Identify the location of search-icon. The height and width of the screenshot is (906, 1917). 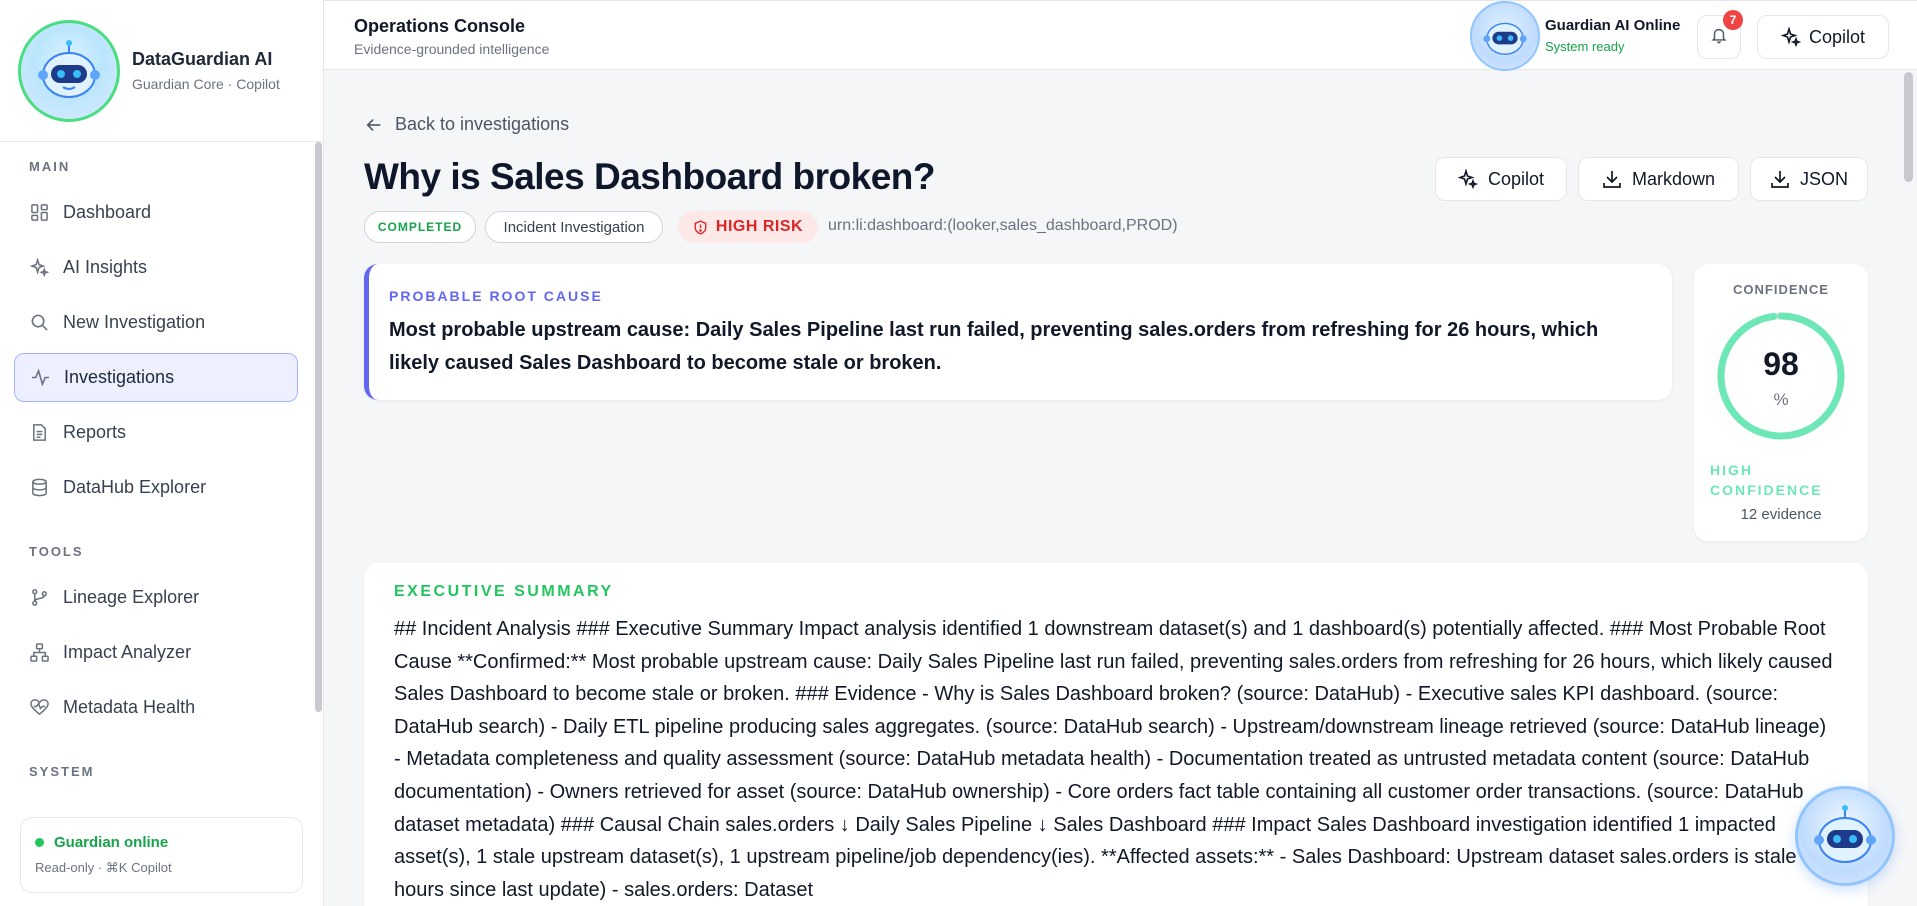
(39, 323).